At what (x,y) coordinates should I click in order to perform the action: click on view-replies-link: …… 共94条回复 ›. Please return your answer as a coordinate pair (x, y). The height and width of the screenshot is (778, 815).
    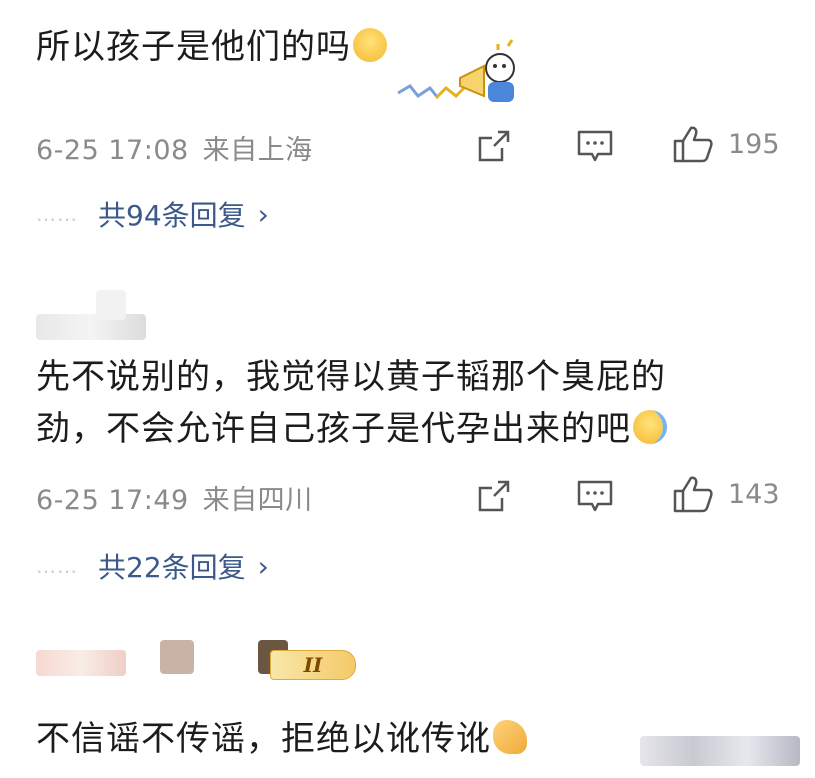
    Looking at the image, I should click on (152, 214).